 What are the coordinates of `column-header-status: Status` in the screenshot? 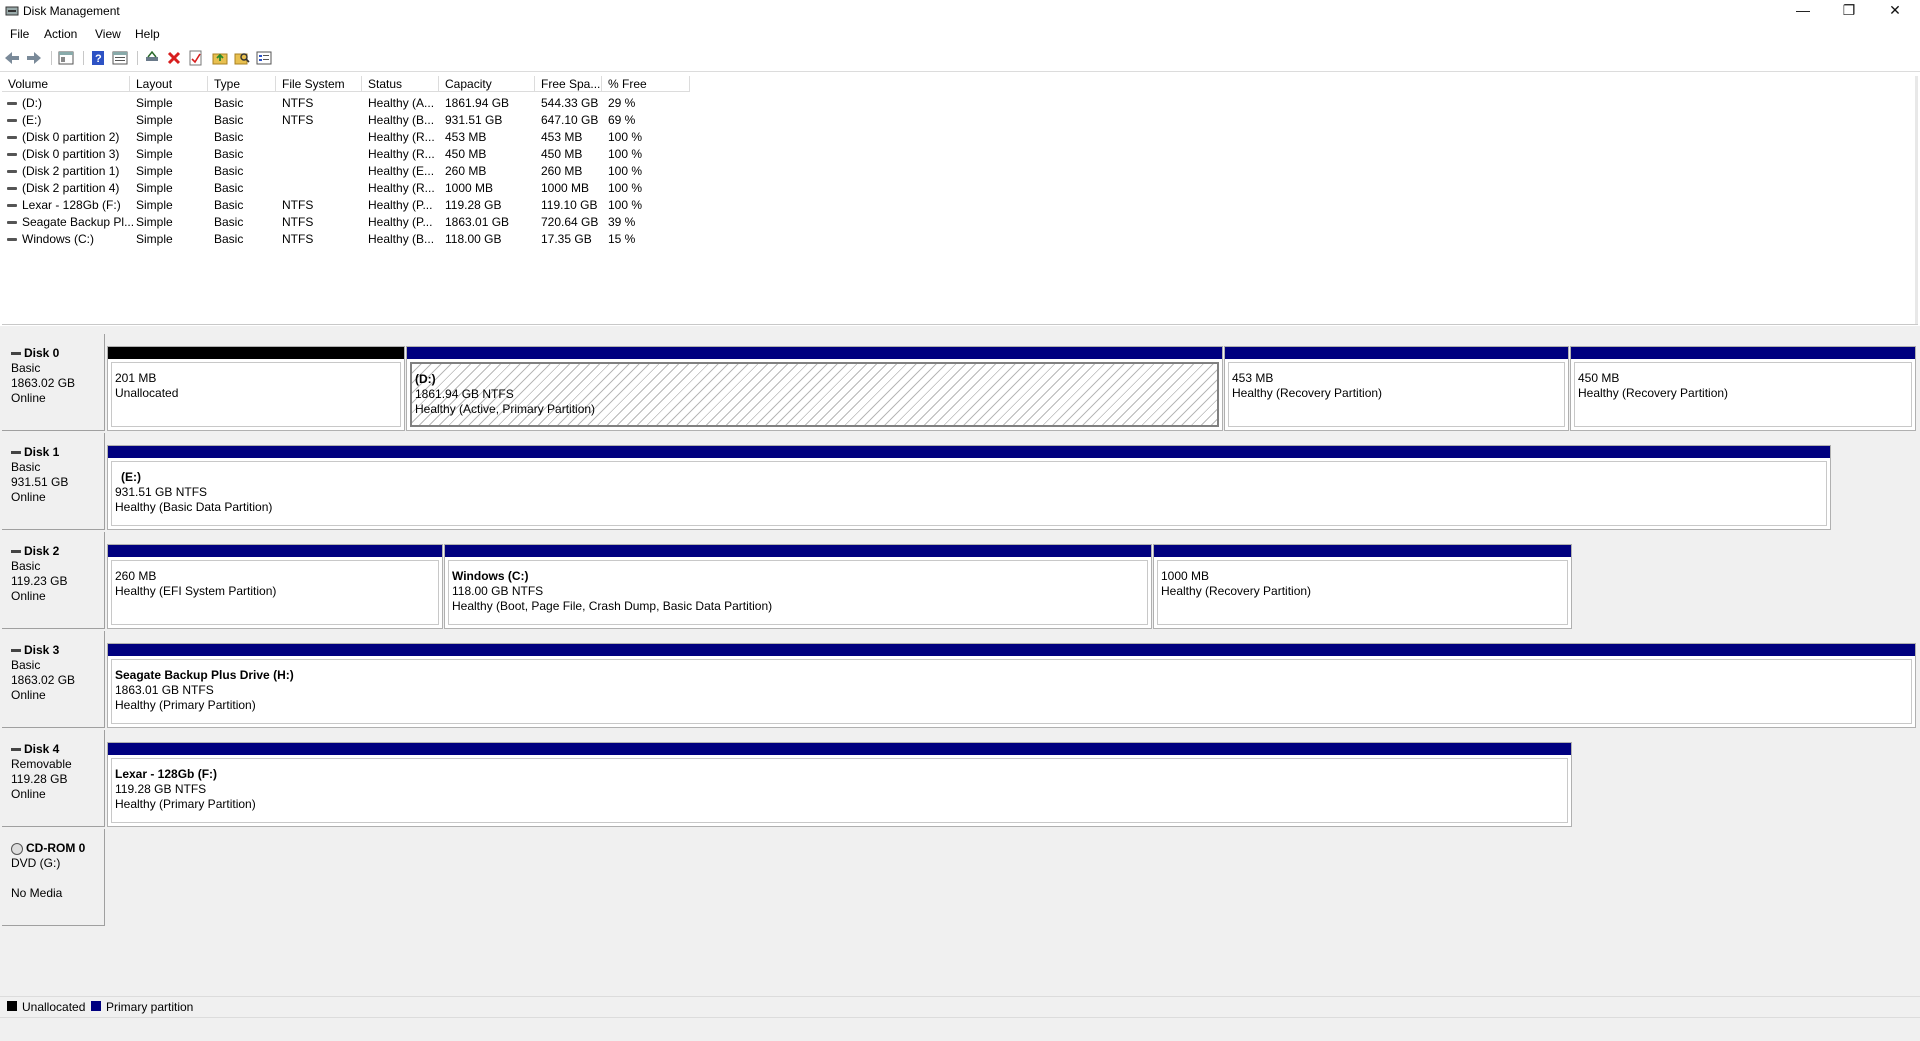 It's located at (400, 84).